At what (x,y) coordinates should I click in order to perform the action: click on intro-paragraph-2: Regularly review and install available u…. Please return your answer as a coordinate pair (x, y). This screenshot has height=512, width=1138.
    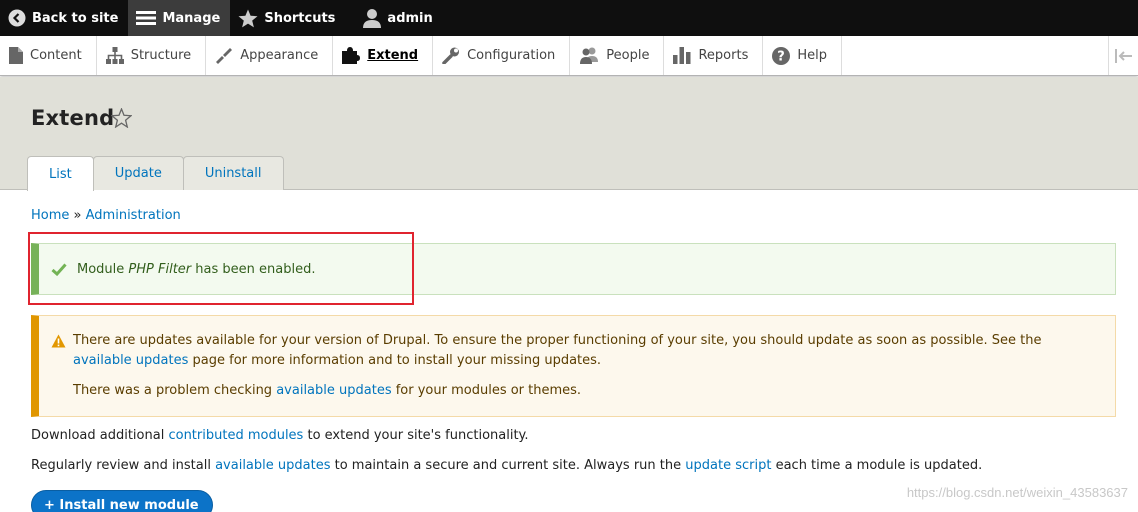
    Looking at the image, I should click on (506, 465).